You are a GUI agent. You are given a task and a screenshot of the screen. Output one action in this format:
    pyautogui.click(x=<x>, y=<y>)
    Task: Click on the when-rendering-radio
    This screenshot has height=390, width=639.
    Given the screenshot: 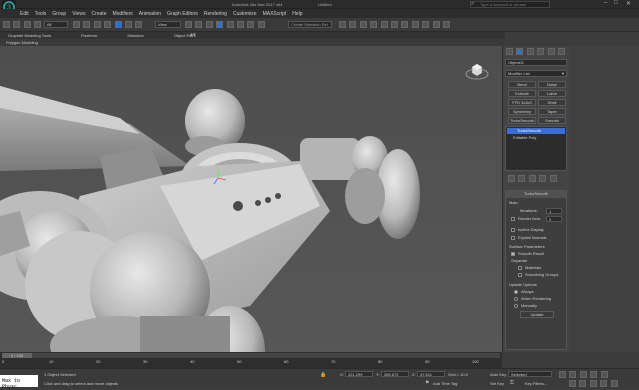 What is the action you would take?
    pyautogui.click(x=517, y=299)
    